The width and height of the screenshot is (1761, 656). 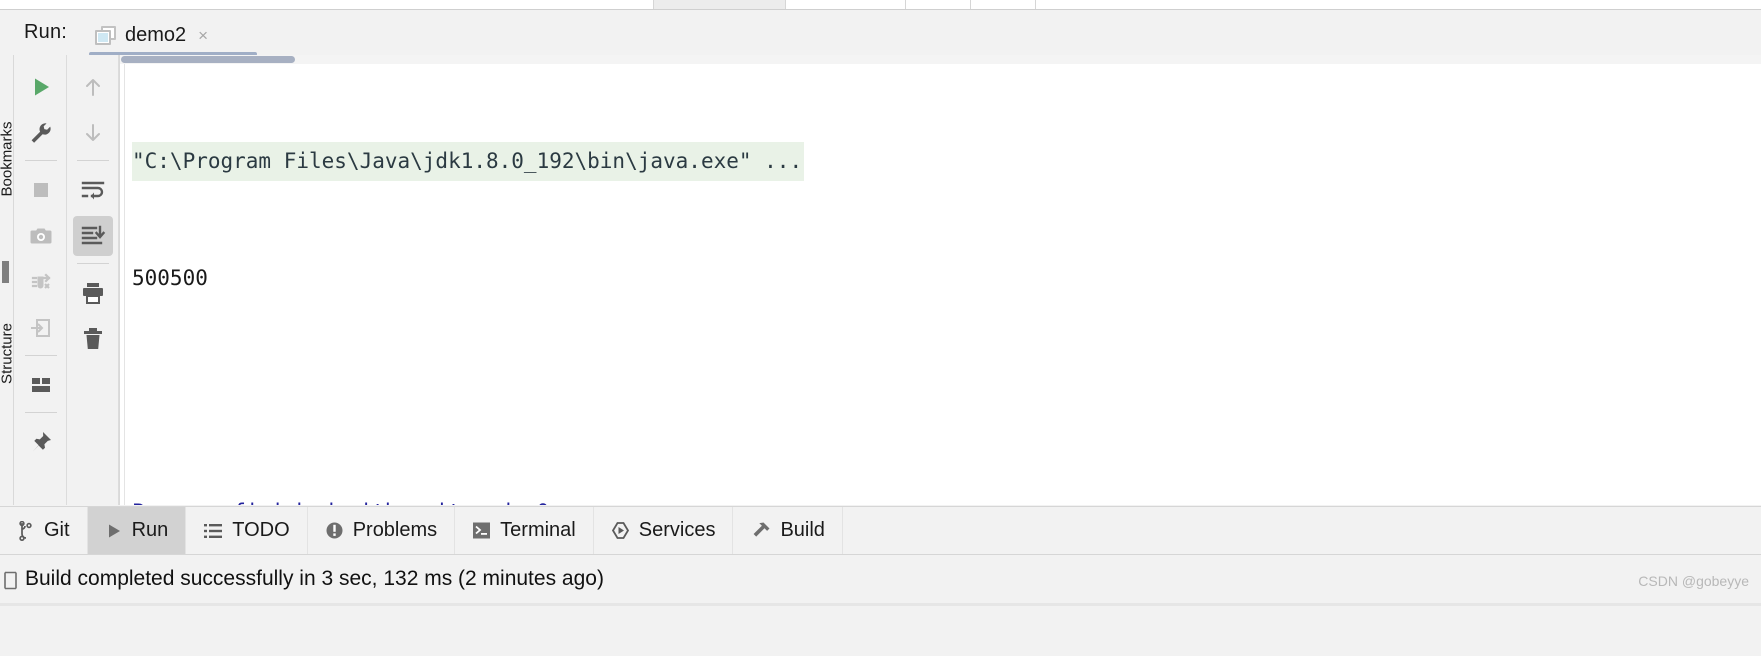 What do you see at coordinates (208, 59) in the screenshot?
I see `scrollbar-thumb` at bounding box center [208, 59].